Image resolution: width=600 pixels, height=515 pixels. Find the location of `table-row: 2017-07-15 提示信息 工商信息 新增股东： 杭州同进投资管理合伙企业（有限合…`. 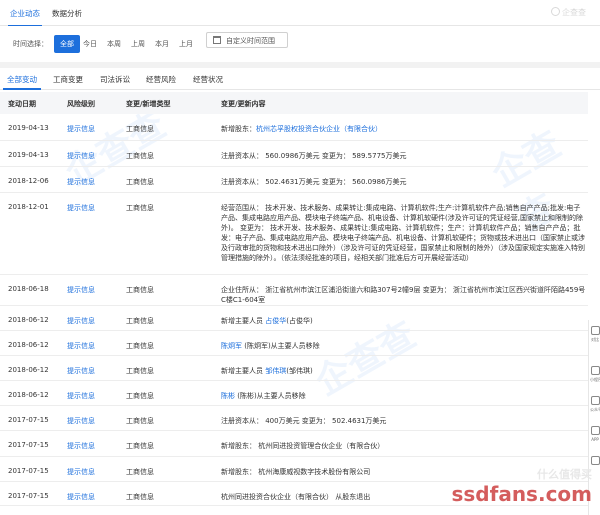

table-row: 2017-07-15 提示信息 工商信息 新增股东： 杭州同进投资管理合伙企业（有限合… is located at coordinates (294, 444).